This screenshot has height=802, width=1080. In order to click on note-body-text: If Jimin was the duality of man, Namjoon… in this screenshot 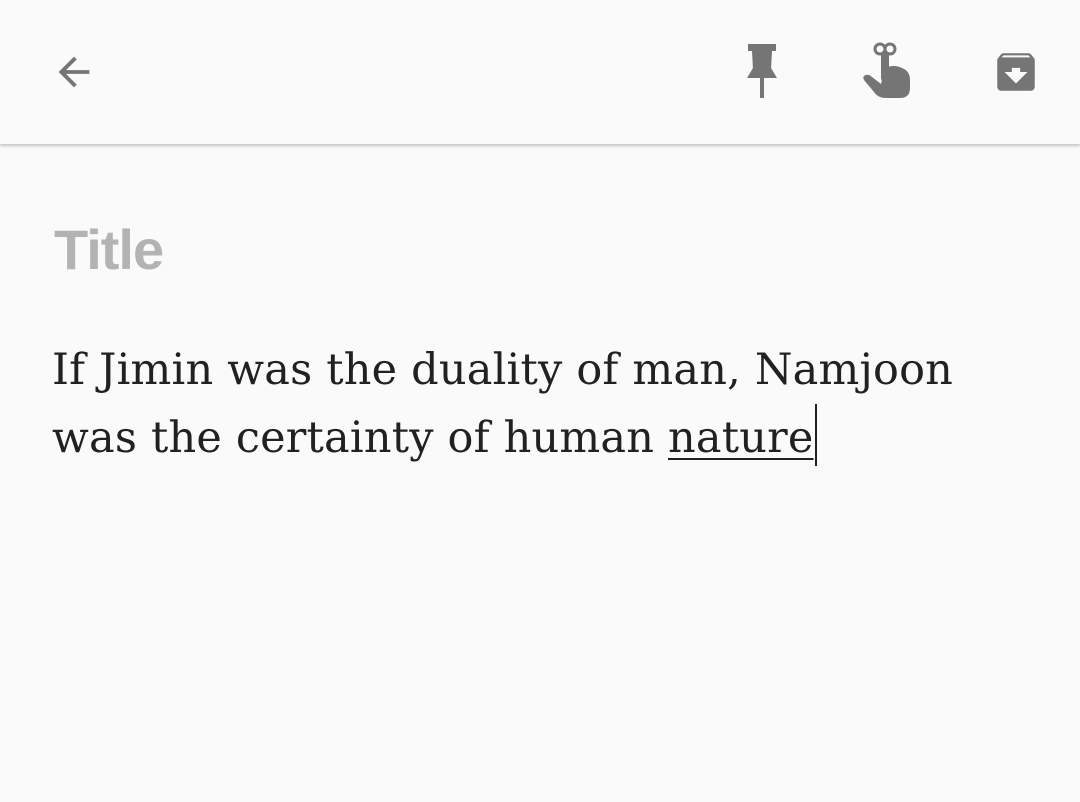, I will do `click(503, 404)`.